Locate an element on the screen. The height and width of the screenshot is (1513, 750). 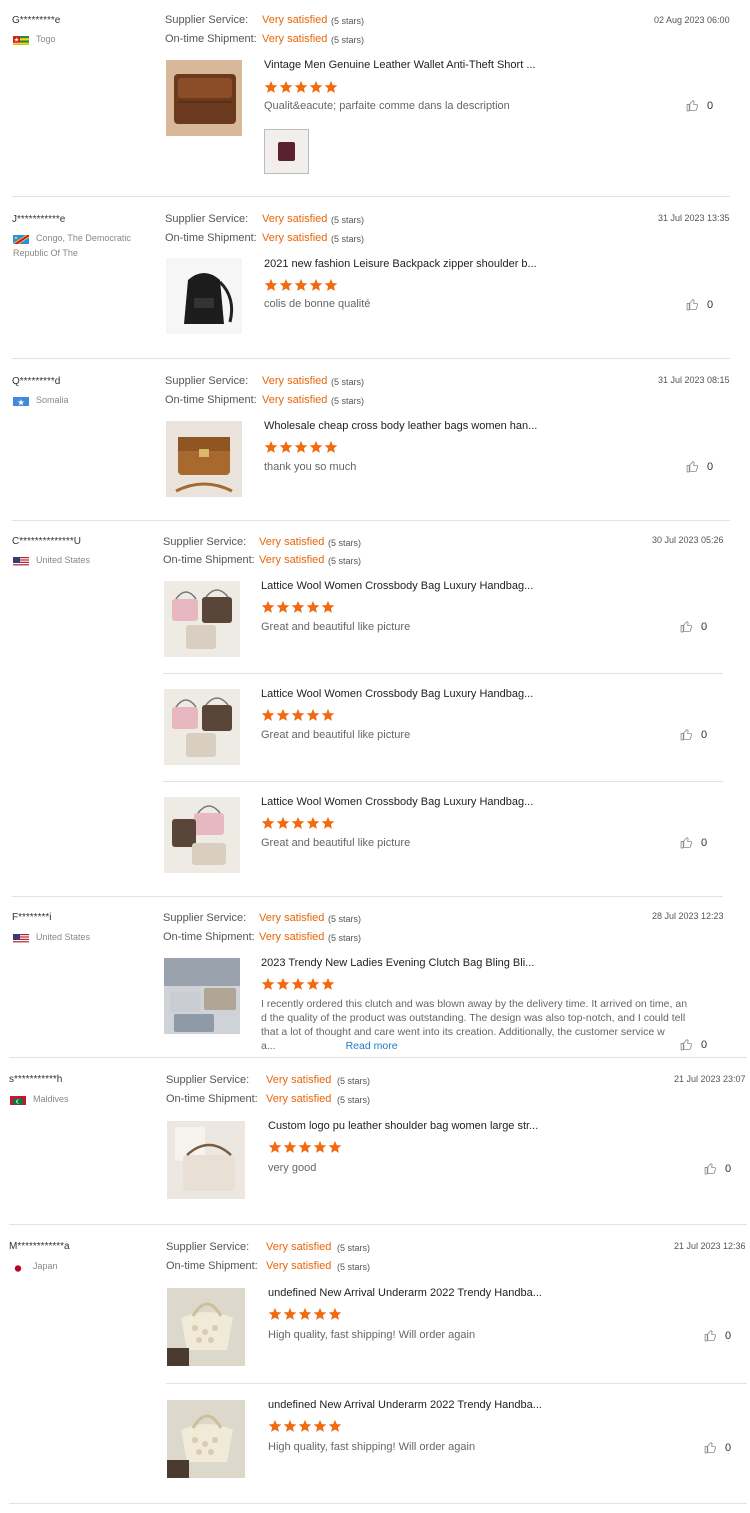
reviewer-name: s***********h is located at coordinates (36, 1079).